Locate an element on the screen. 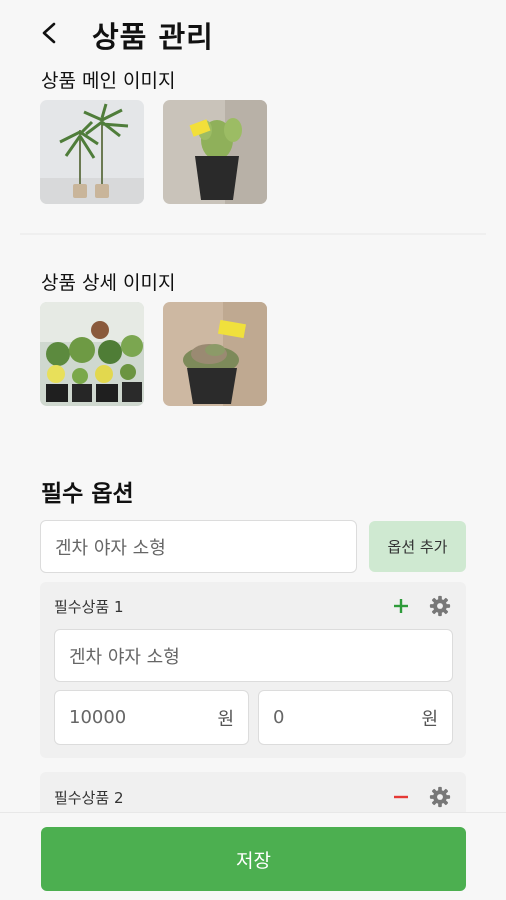 This screenshot has width=506, height=900. page-title: 상품 관리 is located at coordinates (153, 37).